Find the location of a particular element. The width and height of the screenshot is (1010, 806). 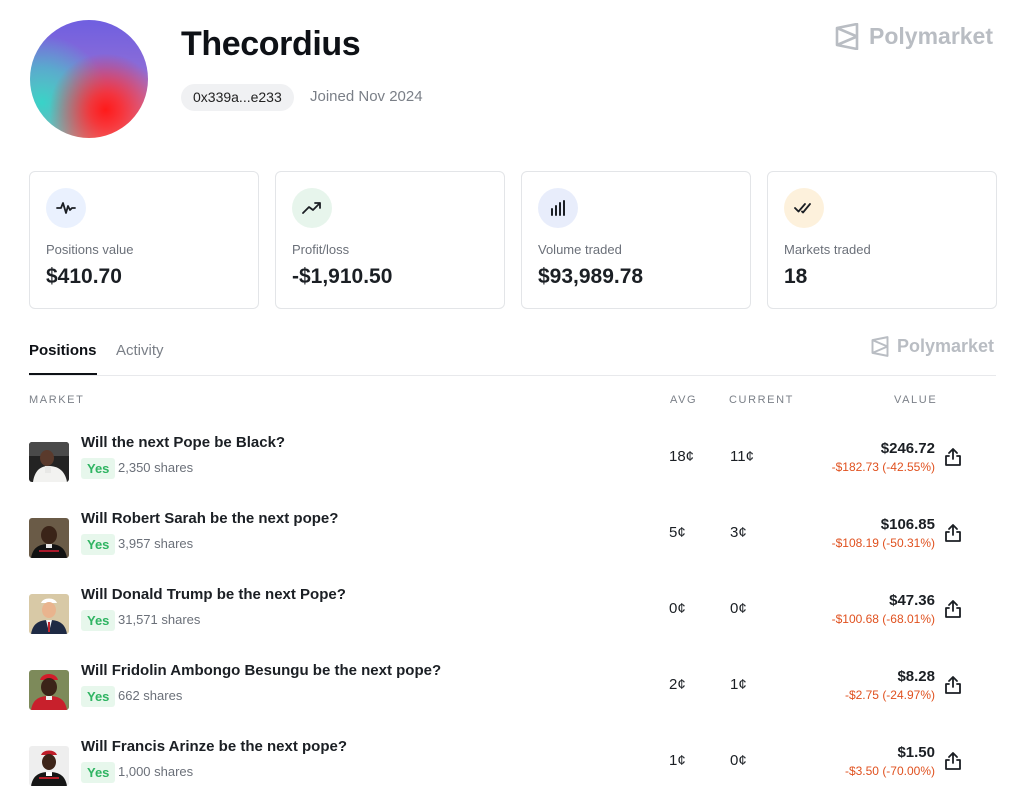

stat-card-volume-traded: Volume traded $93,989.78 is located at coordinates (636, 240).